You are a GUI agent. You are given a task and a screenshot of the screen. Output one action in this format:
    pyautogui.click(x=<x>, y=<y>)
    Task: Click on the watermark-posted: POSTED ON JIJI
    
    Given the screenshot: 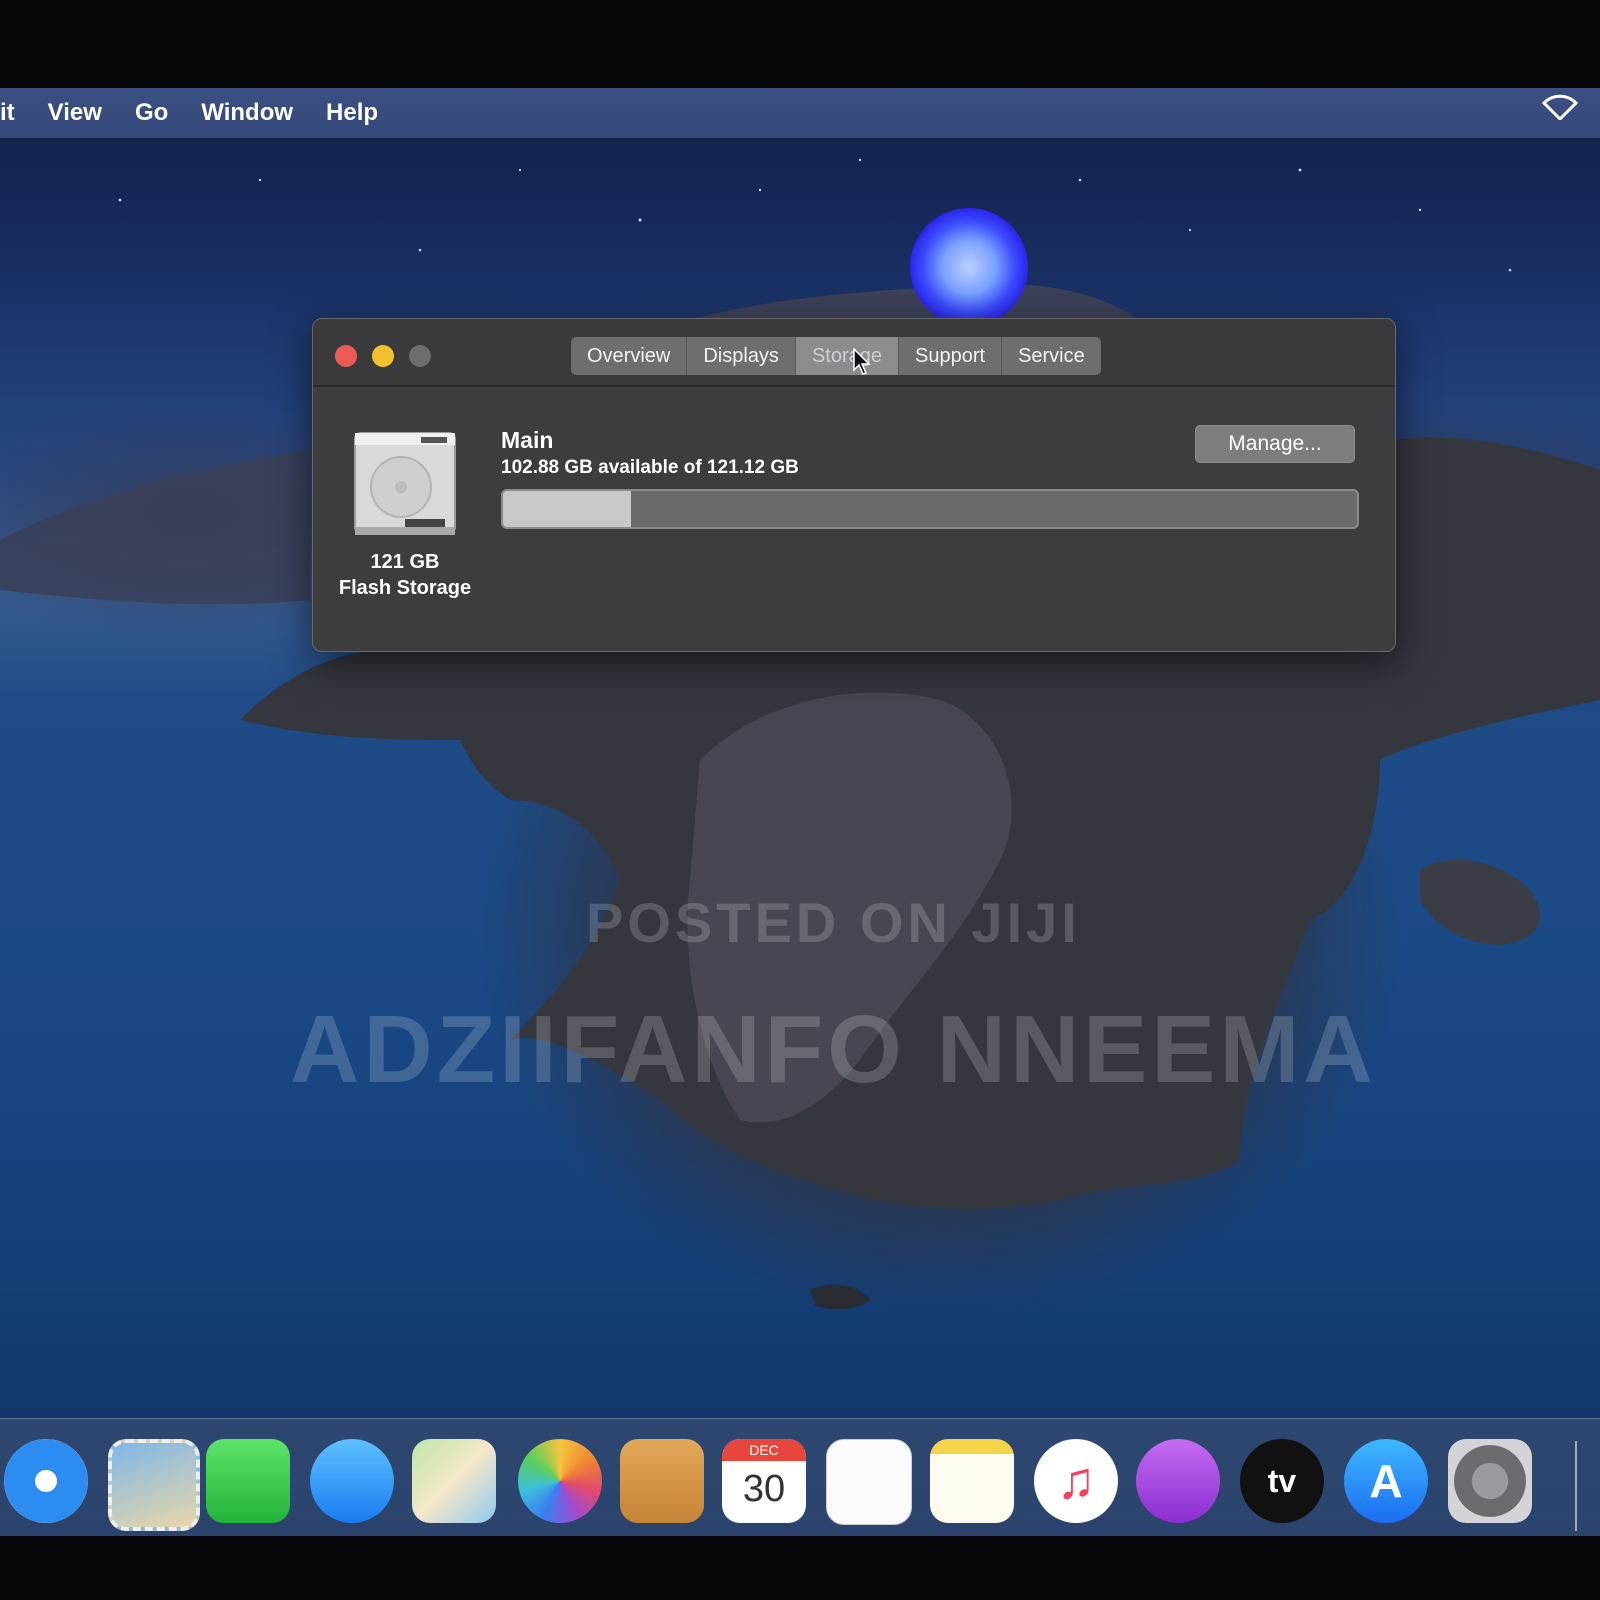 What is the action you would take?
    pyautogui.click(x=833, y=922)
    